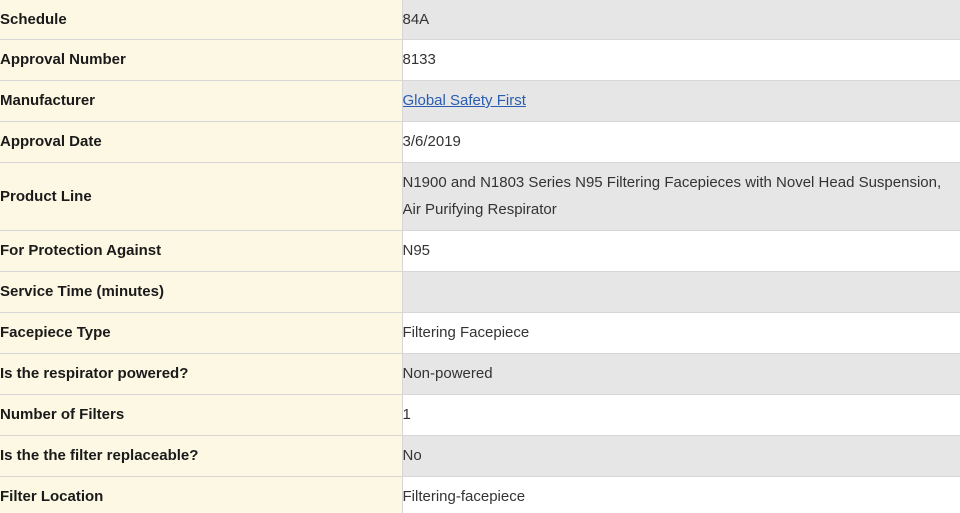 Image resolution: width=960 pixels, height=513 pixels. Describe the element at coordinates (201, 60) in the screenshot. I see `approval-number-label: Approval Number` at that location.